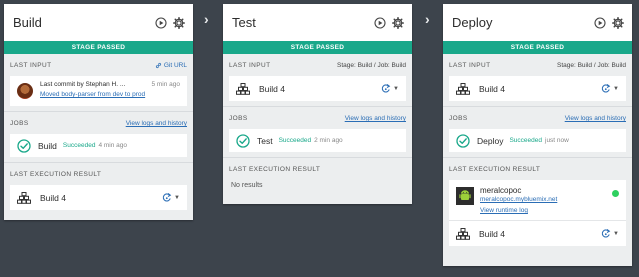 The width and height of the screenshot is (639, 277). Describe the element at coordinates (165, 84) in the screenshot. I see `commit-time: 5 min ago` at that location.